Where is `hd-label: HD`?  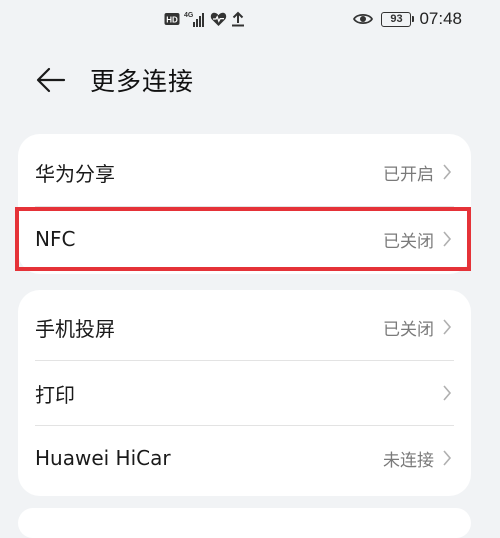 hd-label: HD is located at coordinates (172, 20).